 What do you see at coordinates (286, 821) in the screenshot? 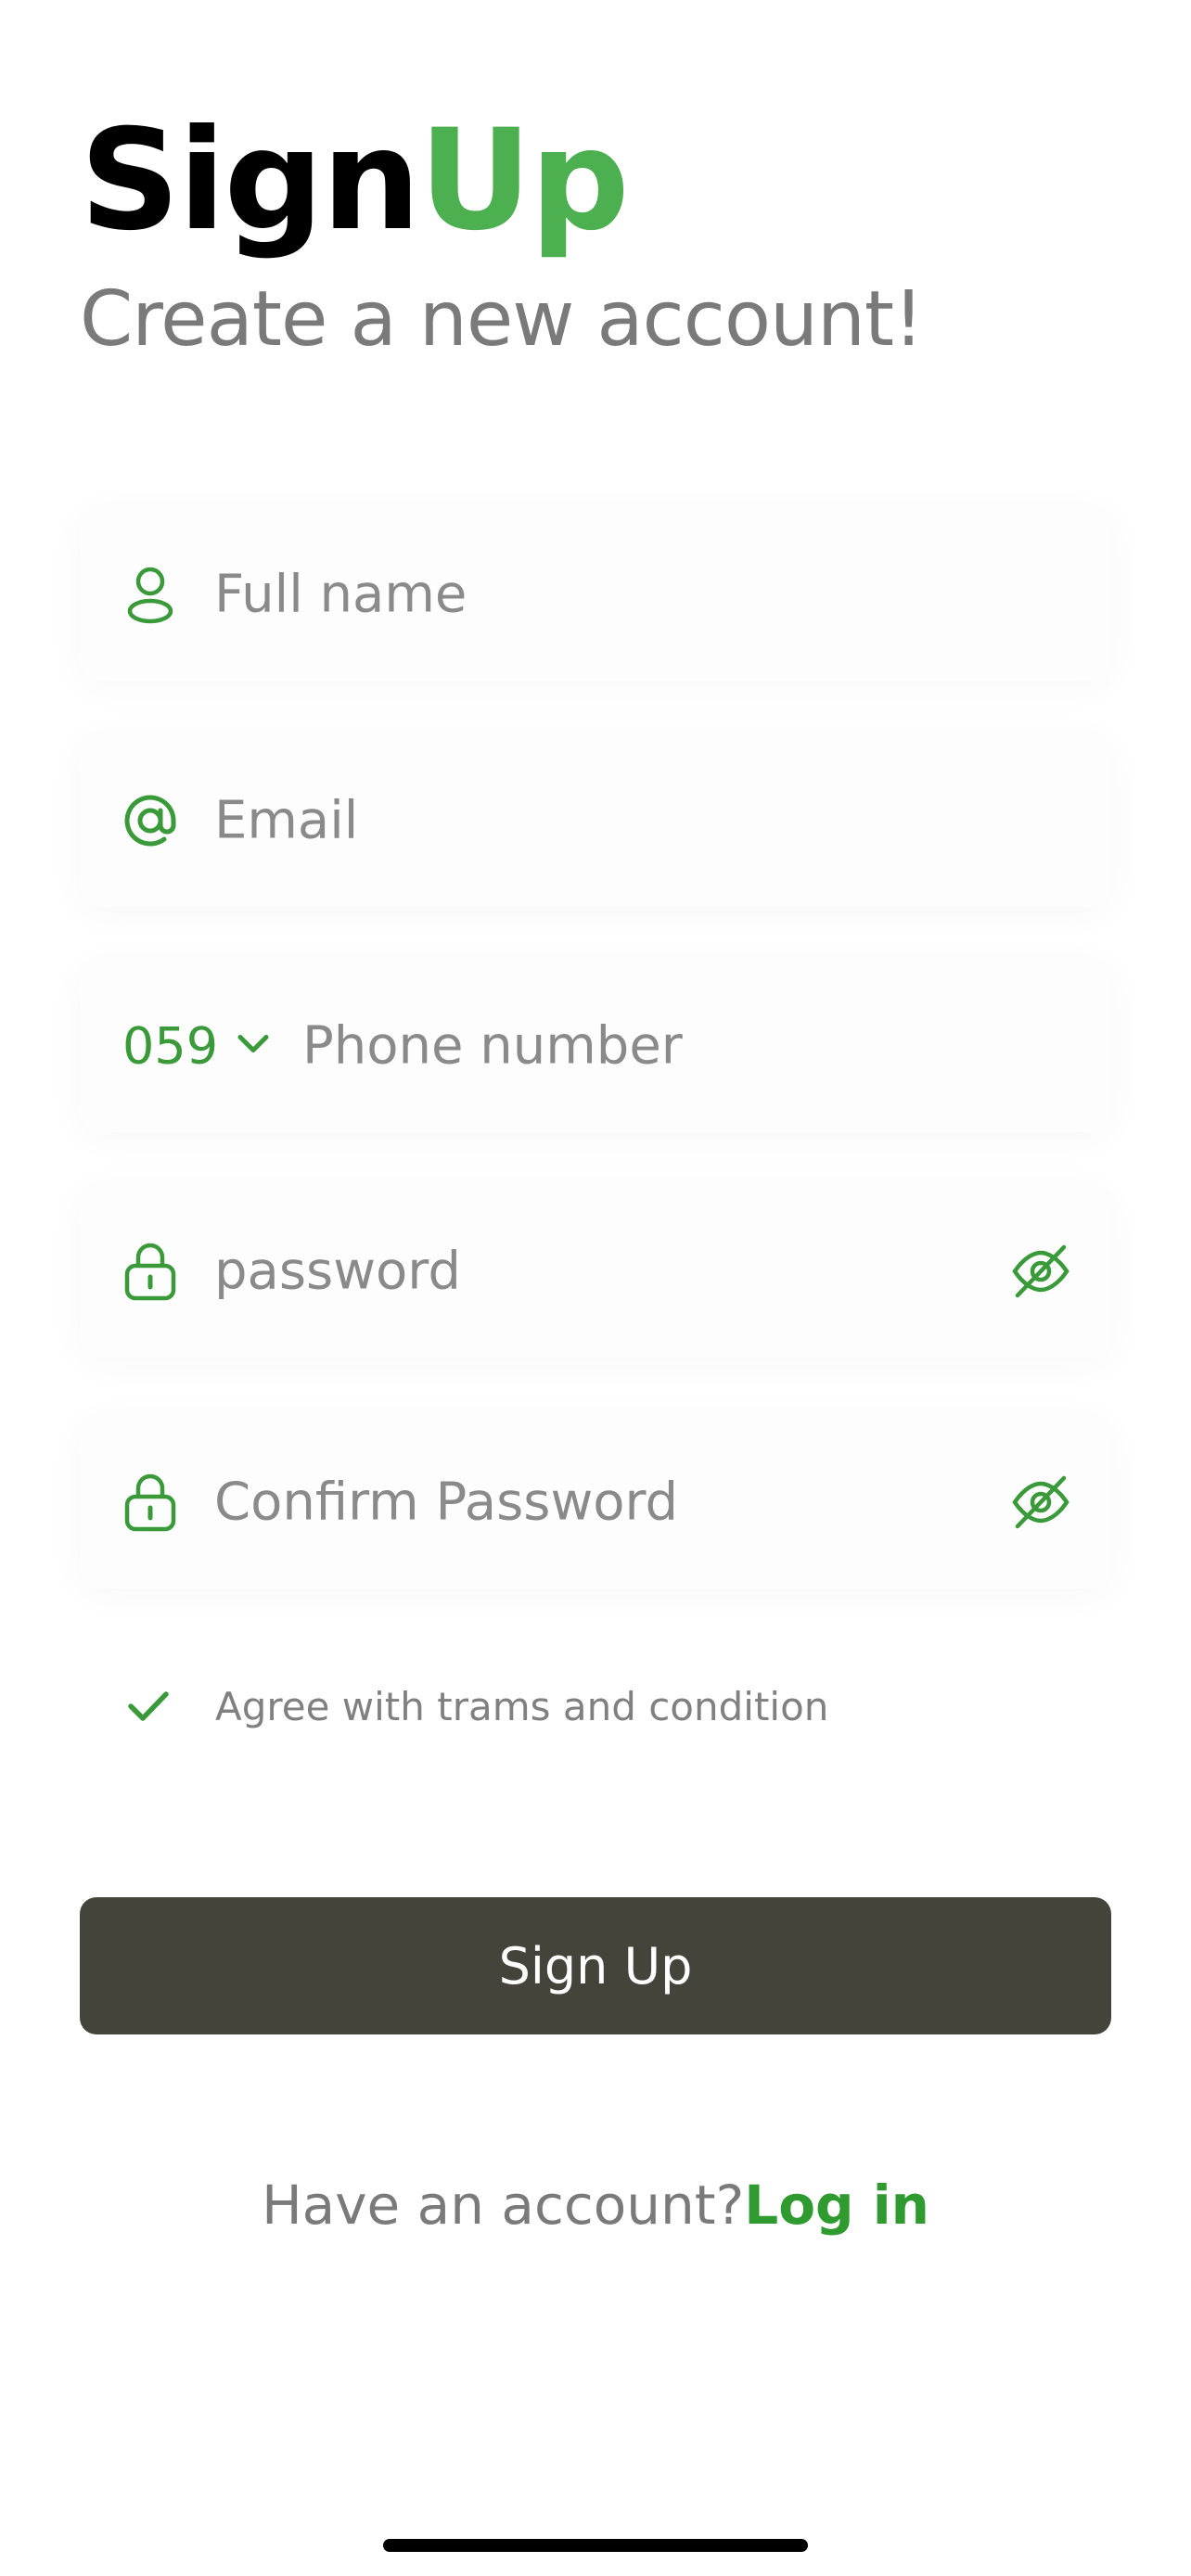
I see `email-input: Email` at bounding box center [286, 821].